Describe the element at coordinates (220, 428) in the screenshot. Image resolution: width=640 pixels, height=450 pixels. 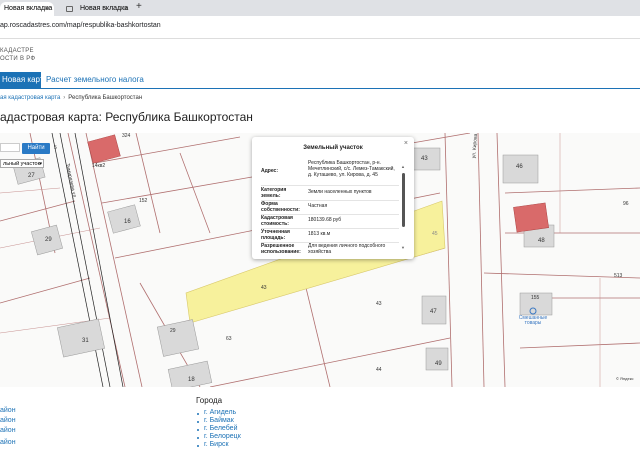
I see `city-link: г. Белебей` at that location.